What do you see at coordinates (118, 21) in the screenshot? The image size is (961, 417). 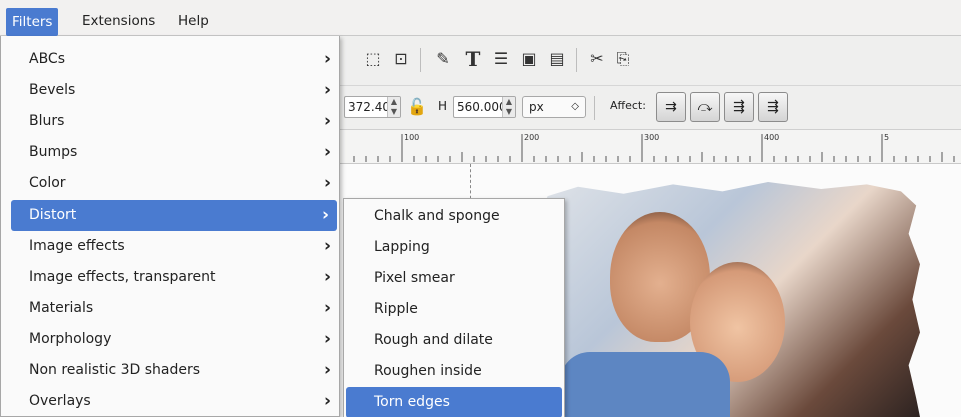 I see `menu-extensions: Extensions` at bounding box center [118, 21].